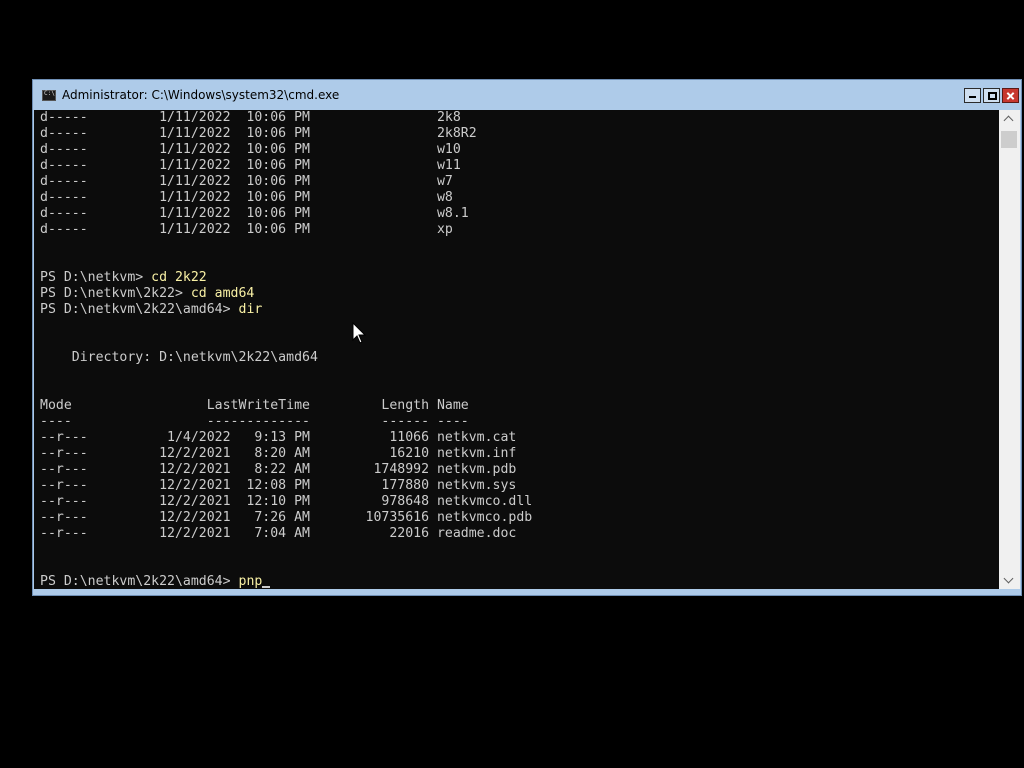 The image size is (1024, 768). I want to click on output-line: d----- 1/11/2022 10:06 PM w10, so click(250, 149).